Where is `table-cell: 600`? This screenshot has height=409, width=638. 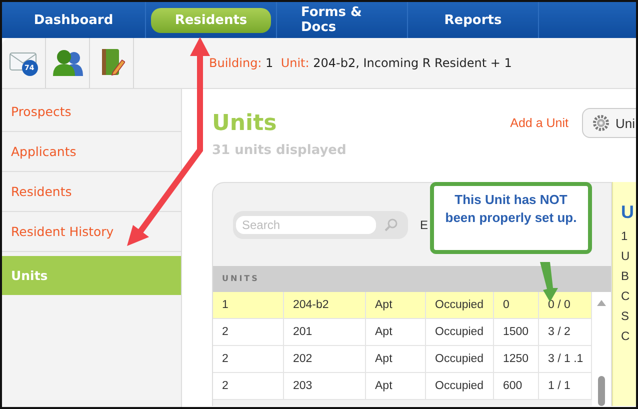
table-cell: 600 is located at coordinates (516, 386).